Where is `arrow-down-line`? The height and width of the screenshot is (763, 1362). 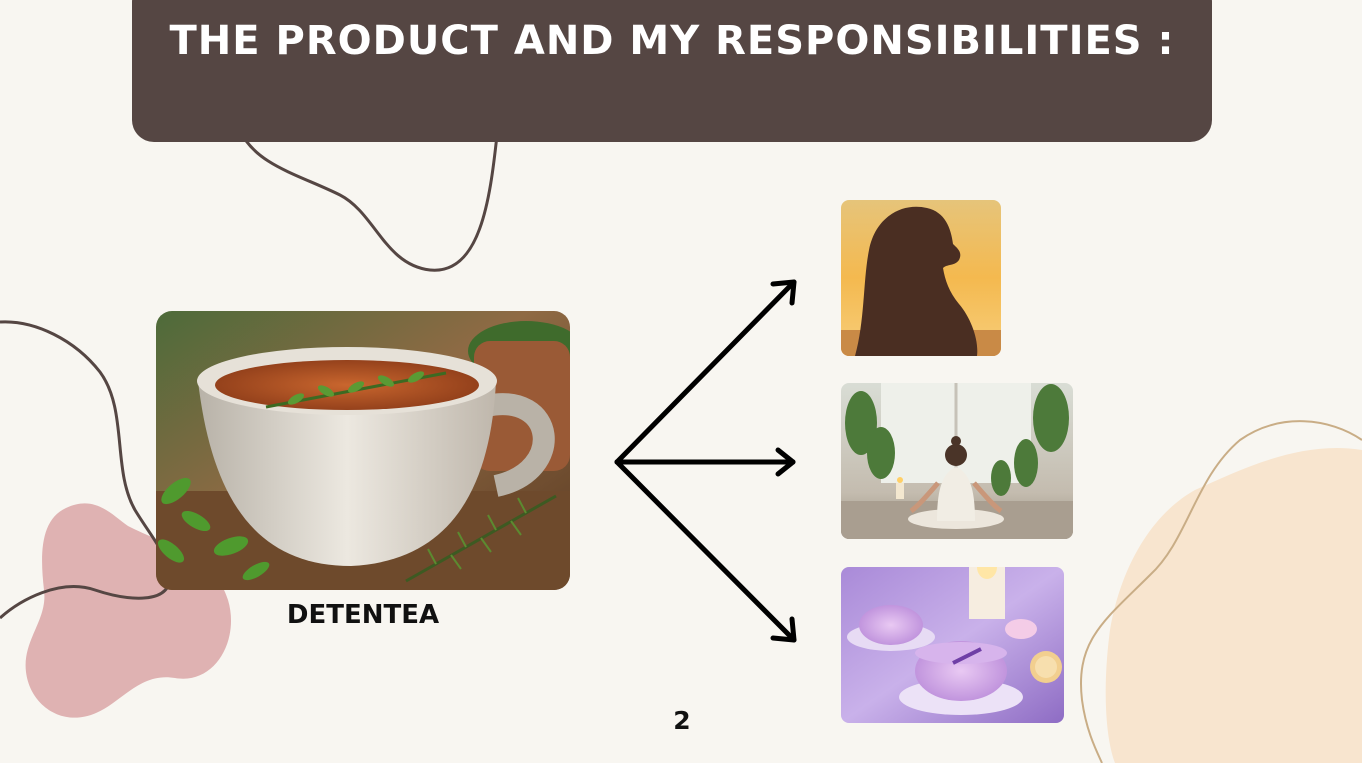 arrow-down-line is located at coordinates (705, 551).